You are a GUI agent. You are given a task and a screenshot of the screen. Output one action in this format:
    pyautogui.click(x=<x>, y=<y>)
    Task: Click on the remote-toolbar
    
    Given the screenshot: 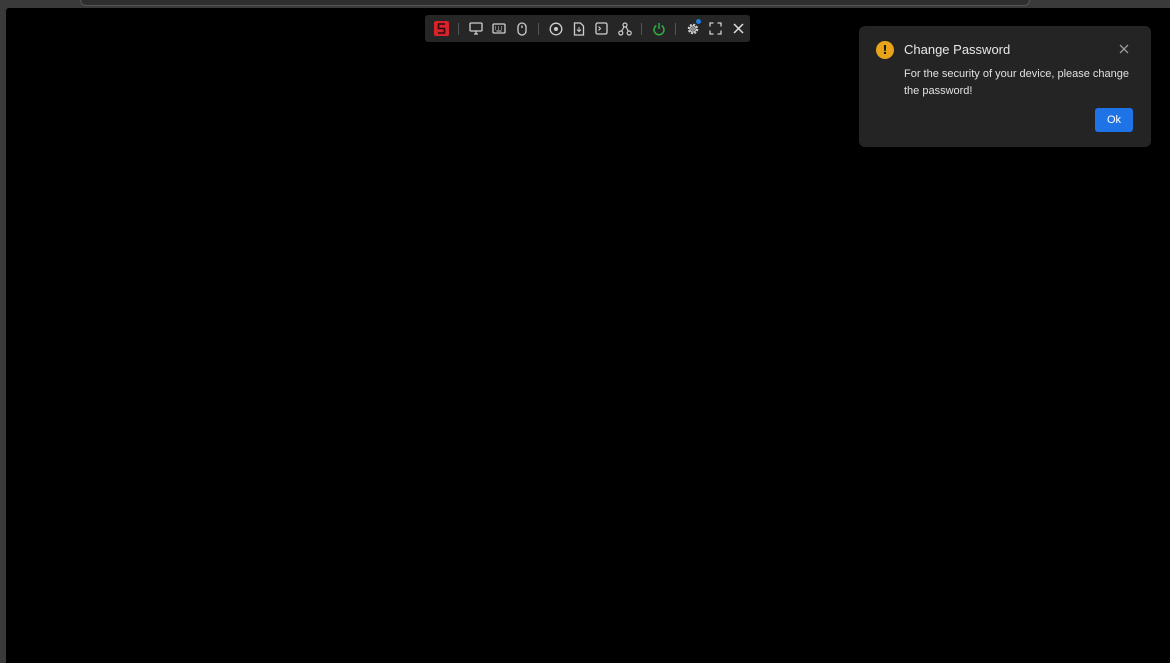 What is the action you would take?
    pyautogui.click(x=587, y=28)
    